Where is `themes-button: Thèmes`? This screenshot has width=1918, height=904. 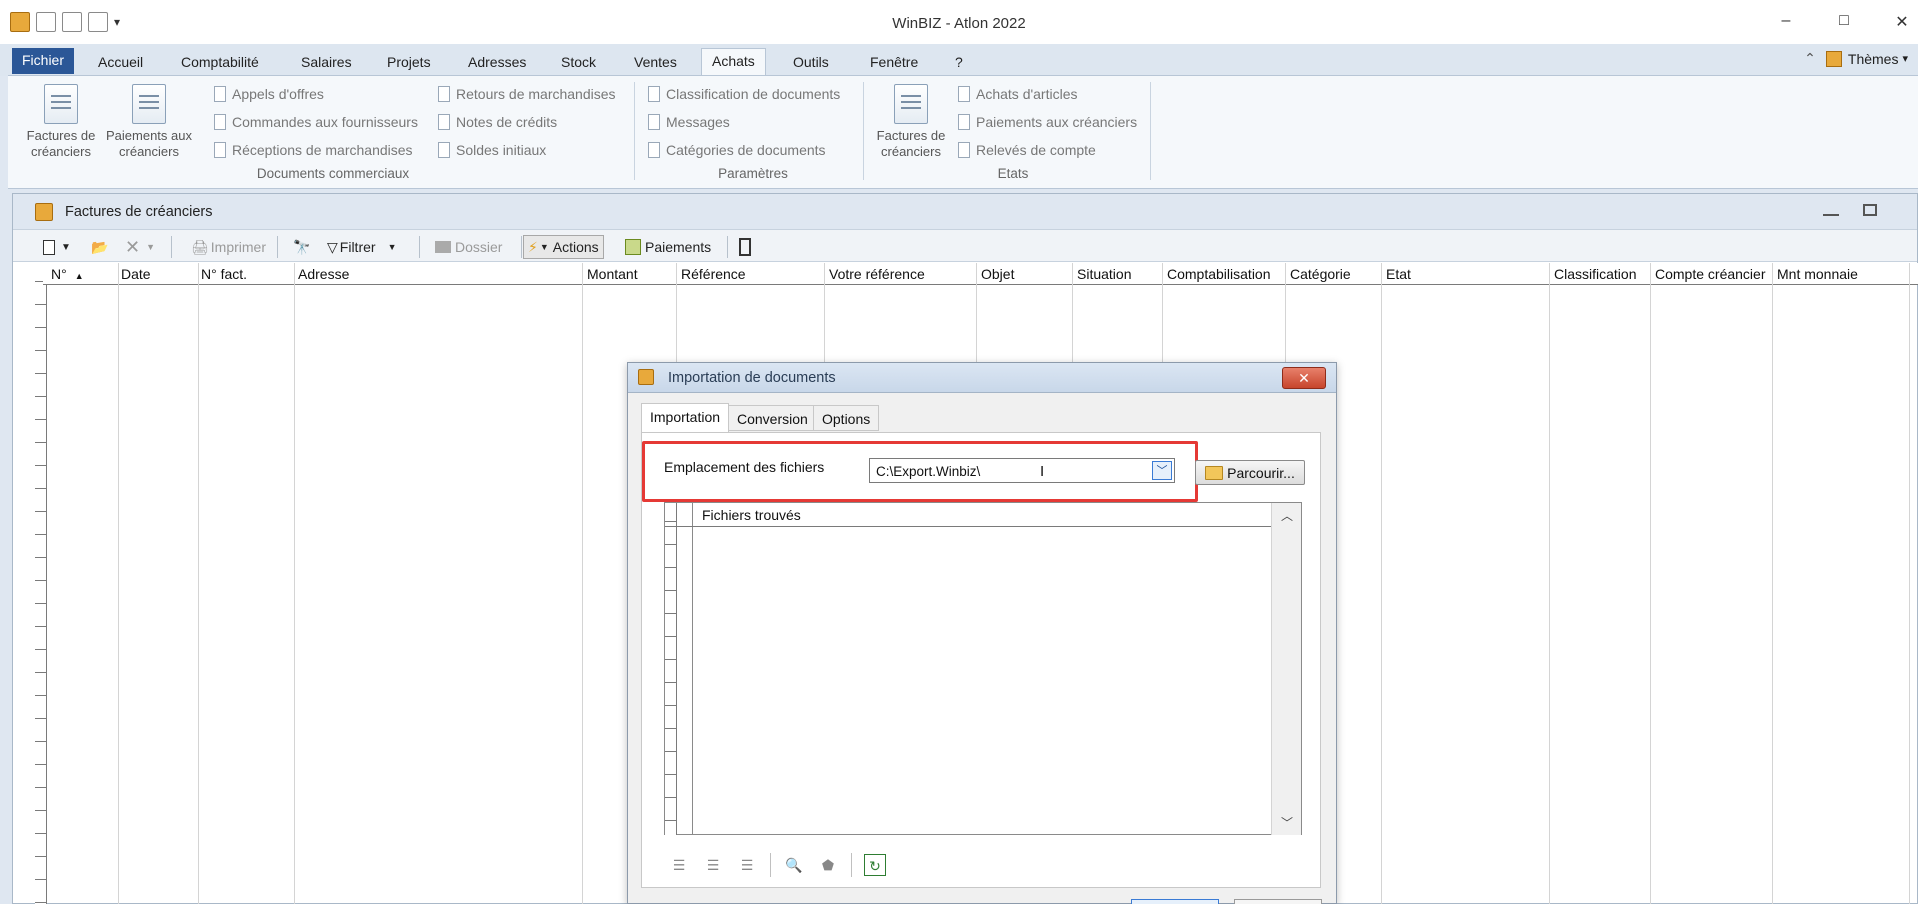
themes-button: Thèmes is located at coordinates (1873, 59).